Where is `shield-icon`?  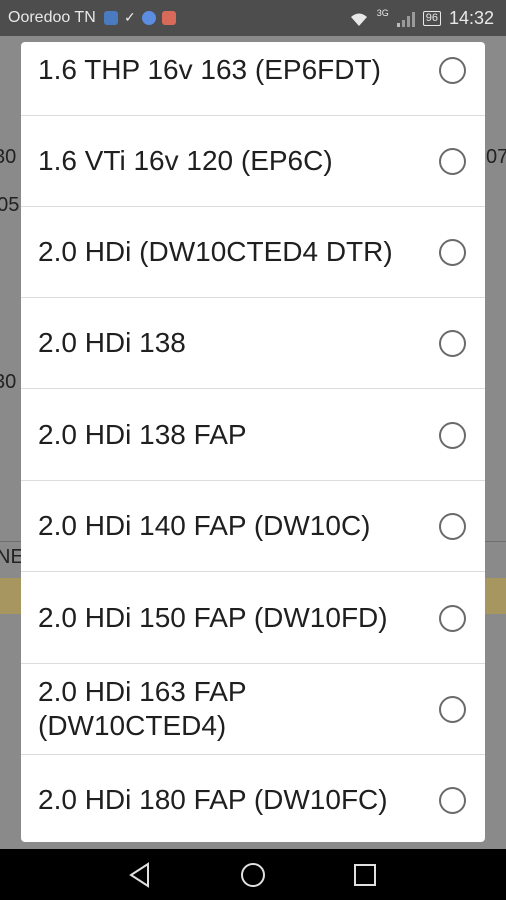
shield-icon is located at coordinates (111, 17).